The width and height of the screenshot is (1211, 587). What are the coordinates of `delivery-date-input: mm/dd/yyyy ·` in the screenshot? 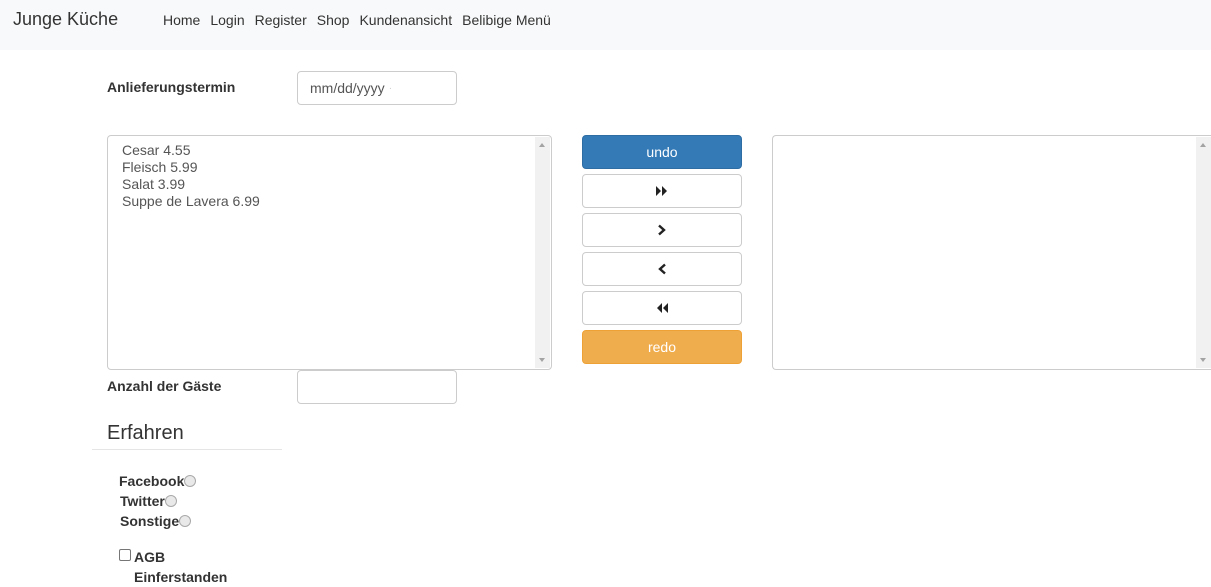 It's located at (377, 88).